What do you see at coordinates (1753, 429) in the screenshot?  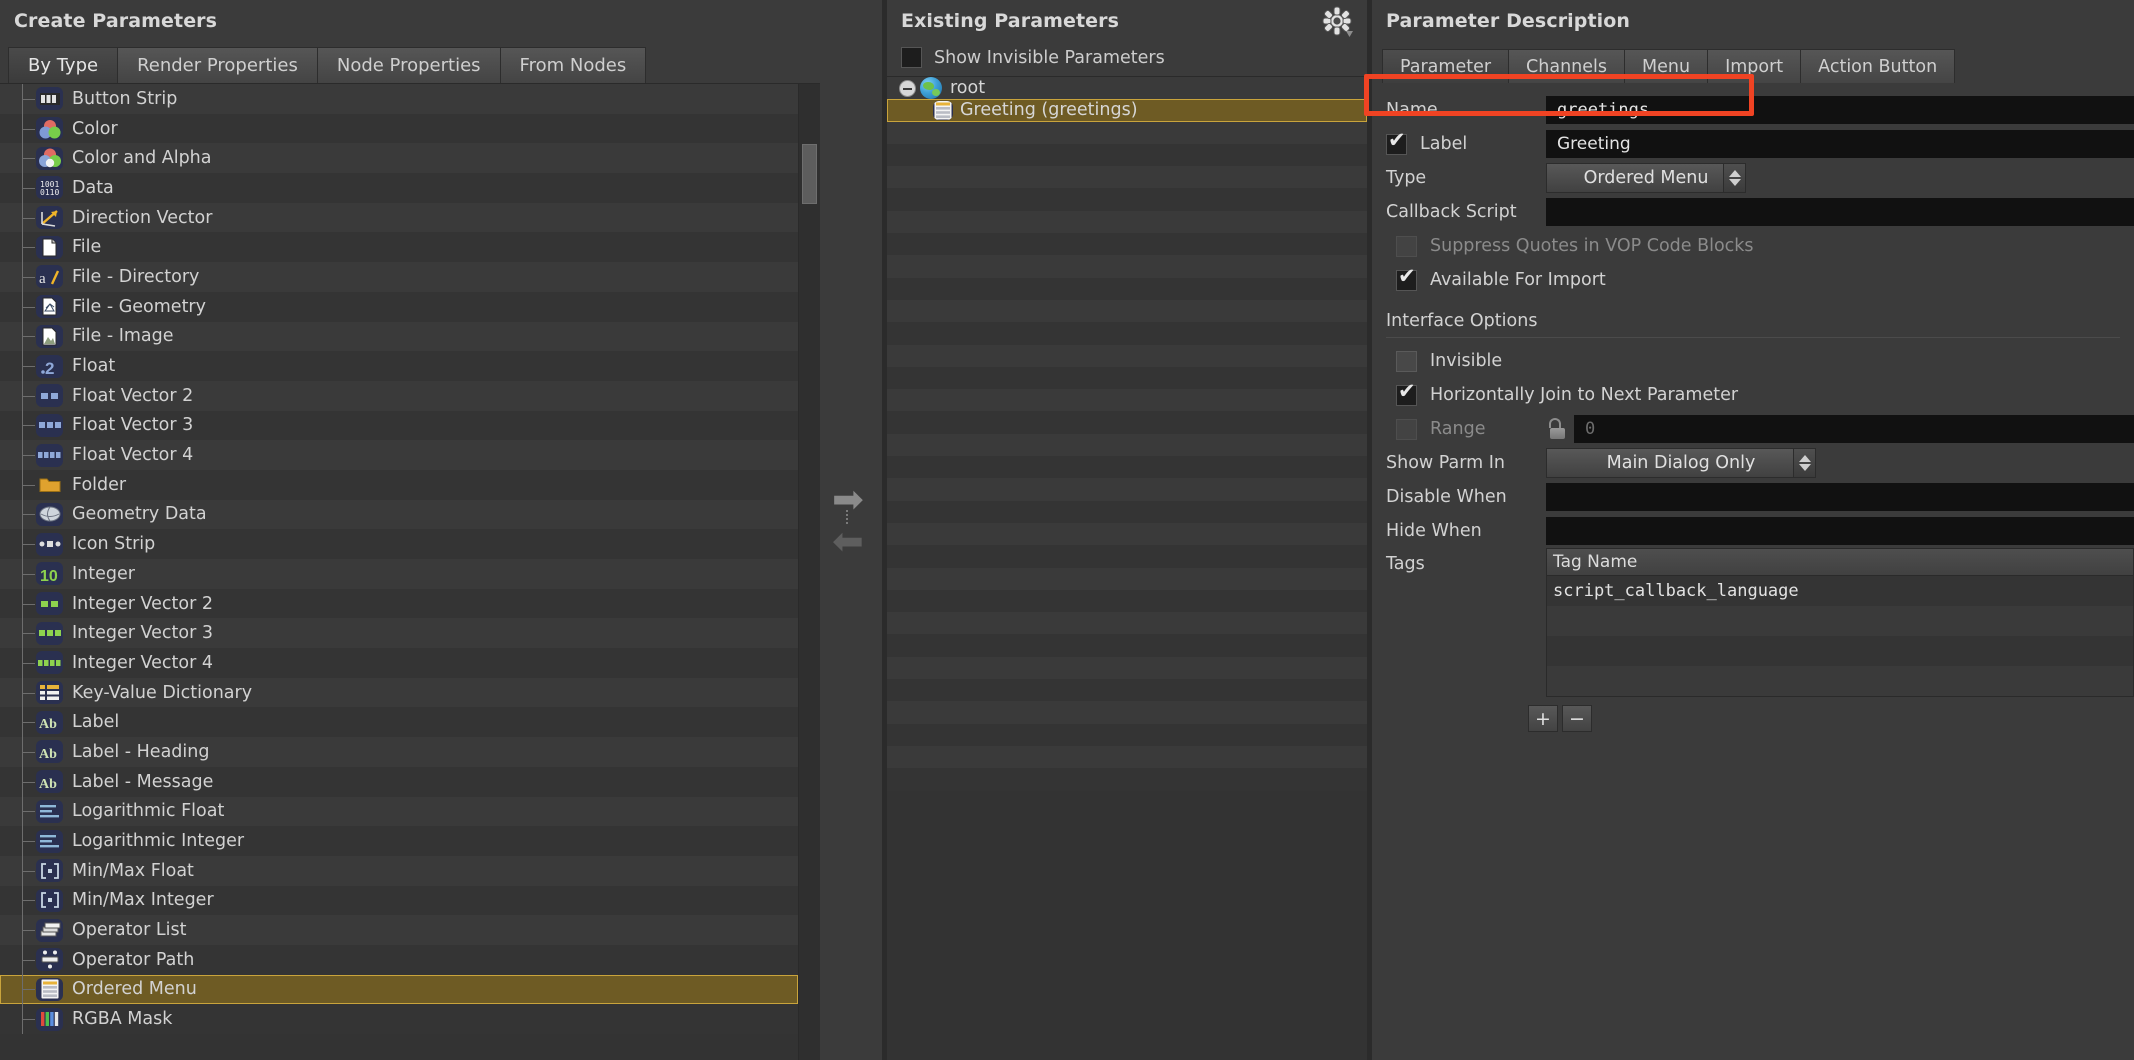 I see `range-row: Range 0` at bounding box center [1753, 429].